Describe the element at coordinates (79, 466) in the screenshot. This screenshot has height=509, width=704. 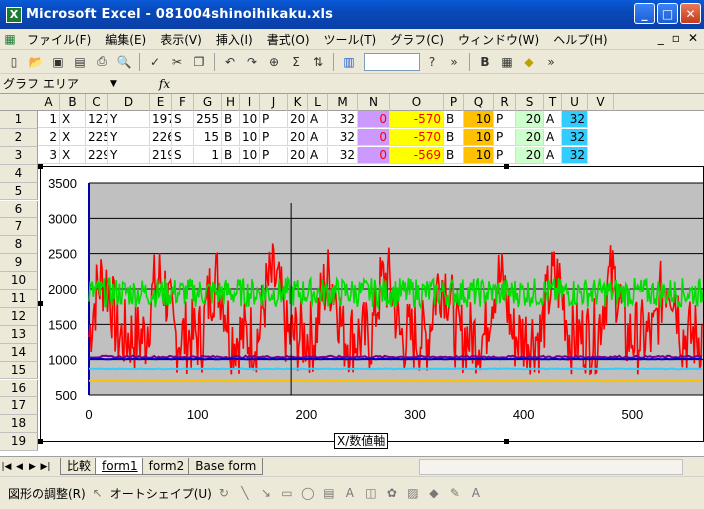
I see `tab-hikaku: 比較` at that location.